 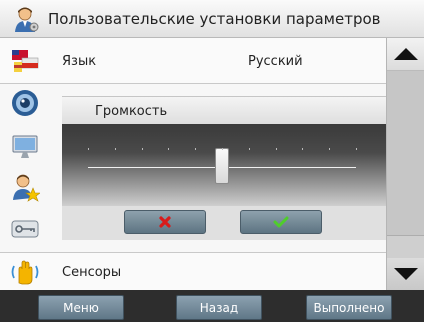 I want to click on cancel-button, so click(x=165, y=222).